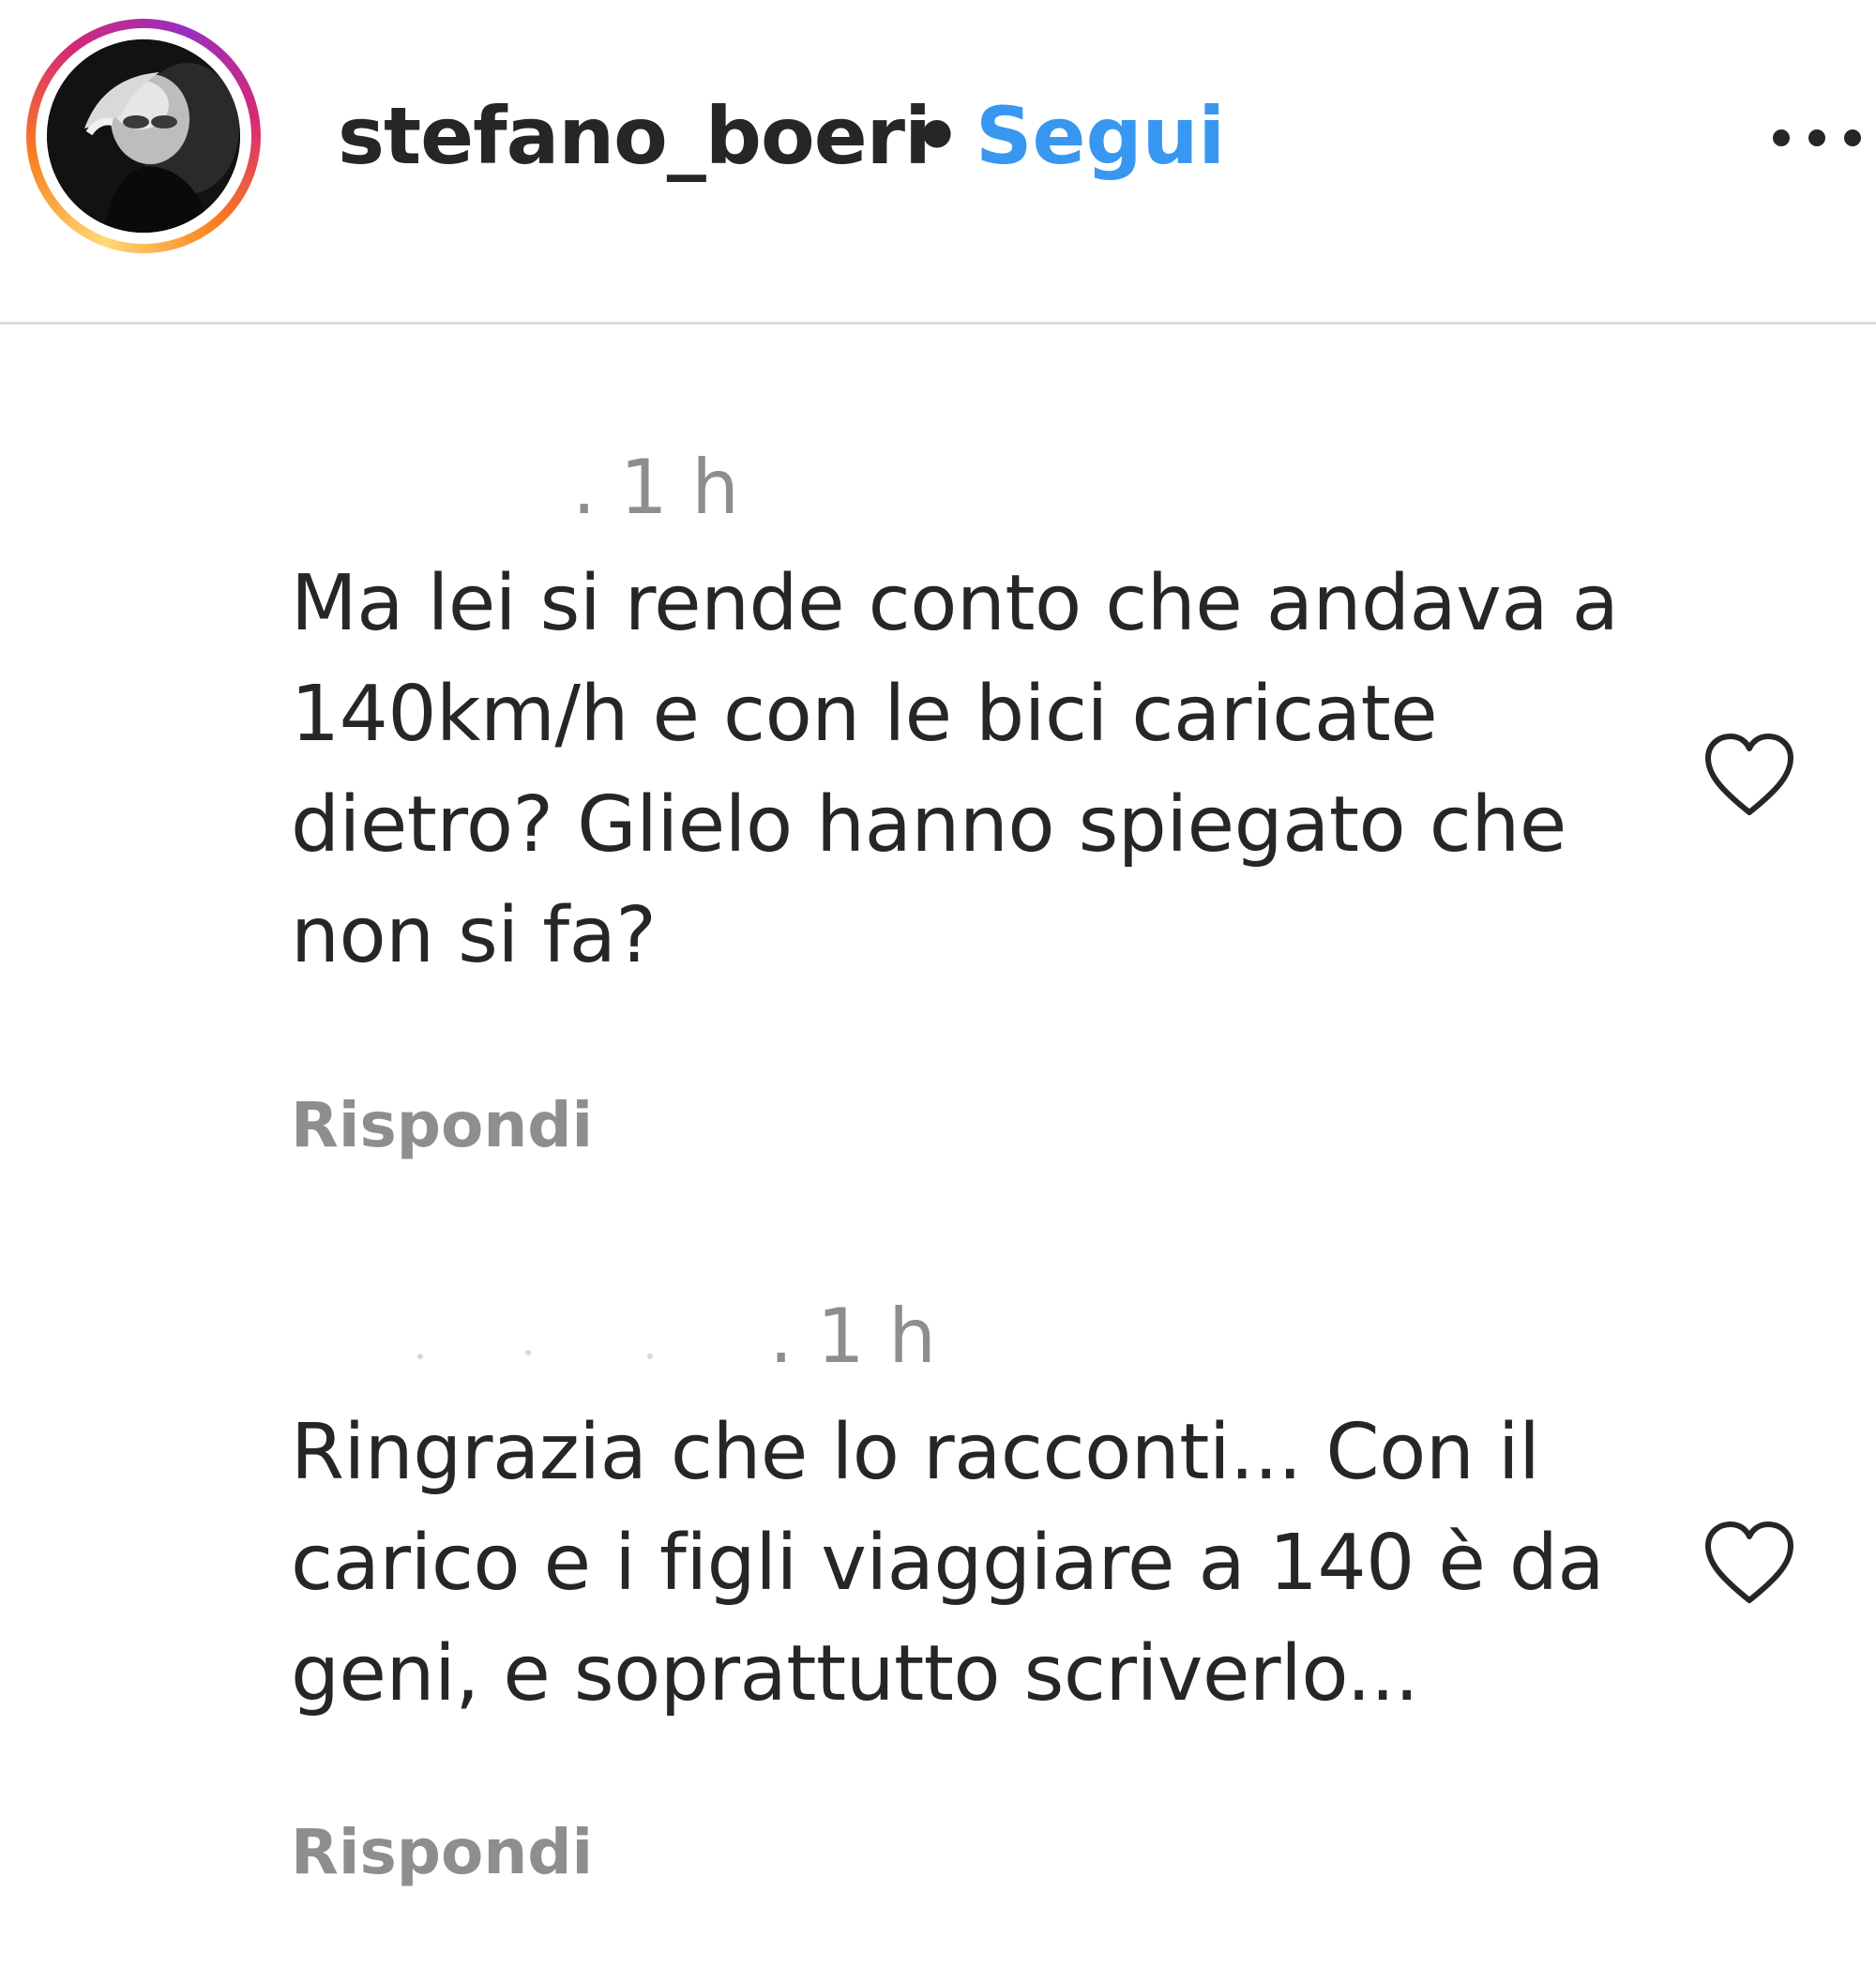 This screenshot has height=1968, width=1876. Describe the element at coordinates (1100, 136) in the screenshot. I see `follow-button: Segui` at that location.